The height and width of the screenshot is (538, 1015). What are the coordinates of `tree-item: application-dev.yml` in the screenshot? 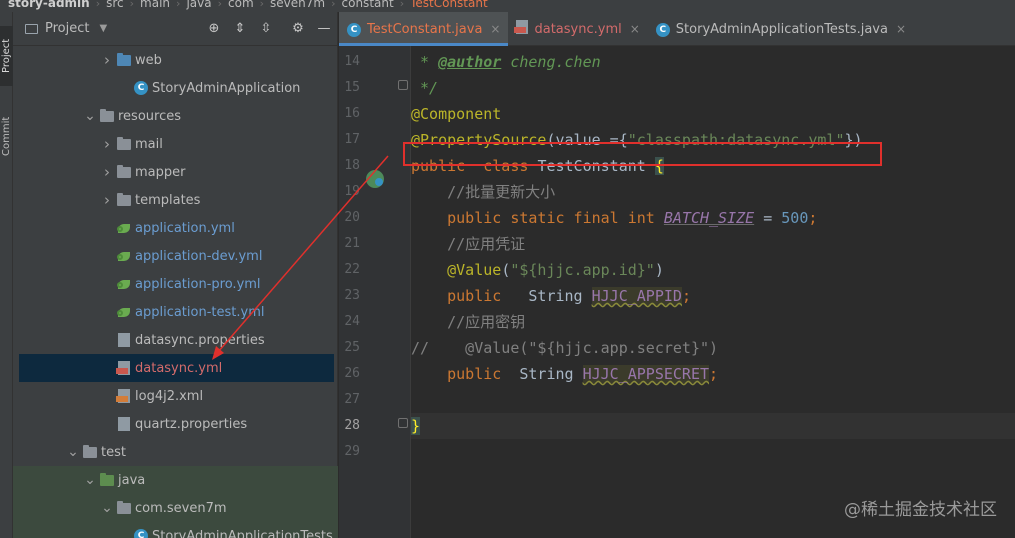 It's located at (175, 256).